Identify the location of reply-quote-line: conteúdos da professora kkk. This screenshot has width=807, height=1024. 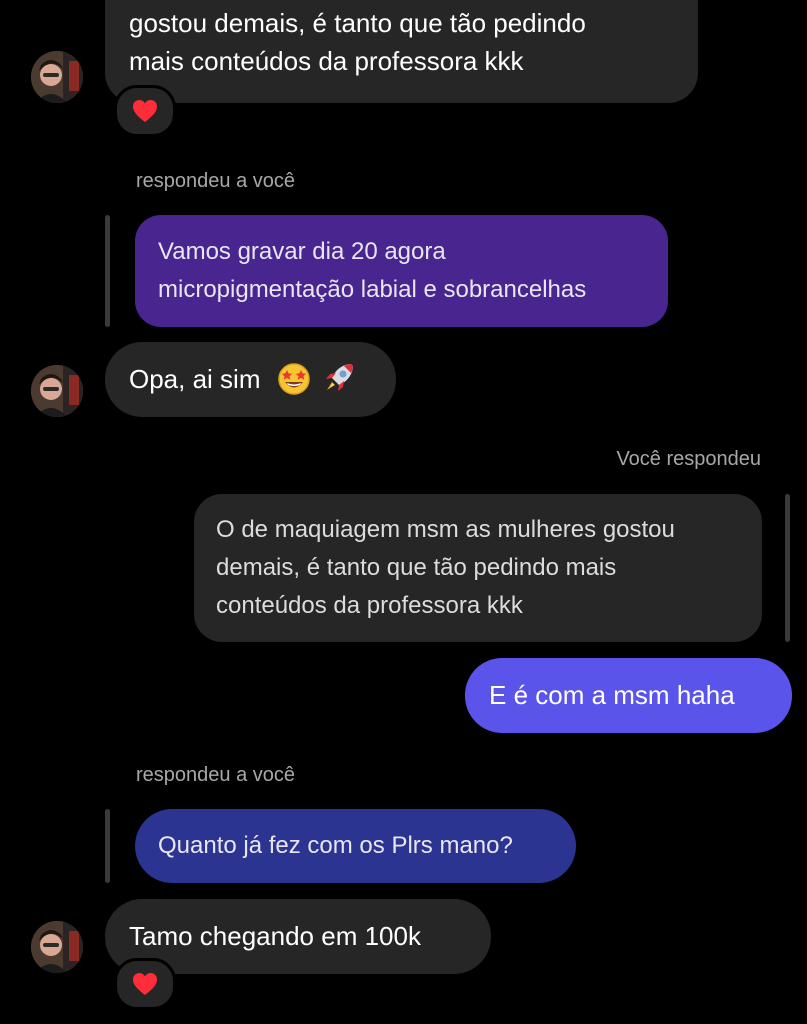
(369, 605).